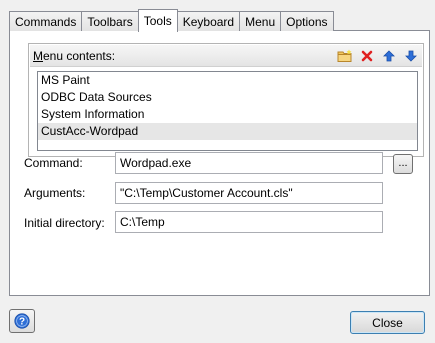 The width and height of the screenshot is (435, 343). Describe the element at coordinates (157, 20) in the screenshot. I see `tab-tools: Tools` at that location.